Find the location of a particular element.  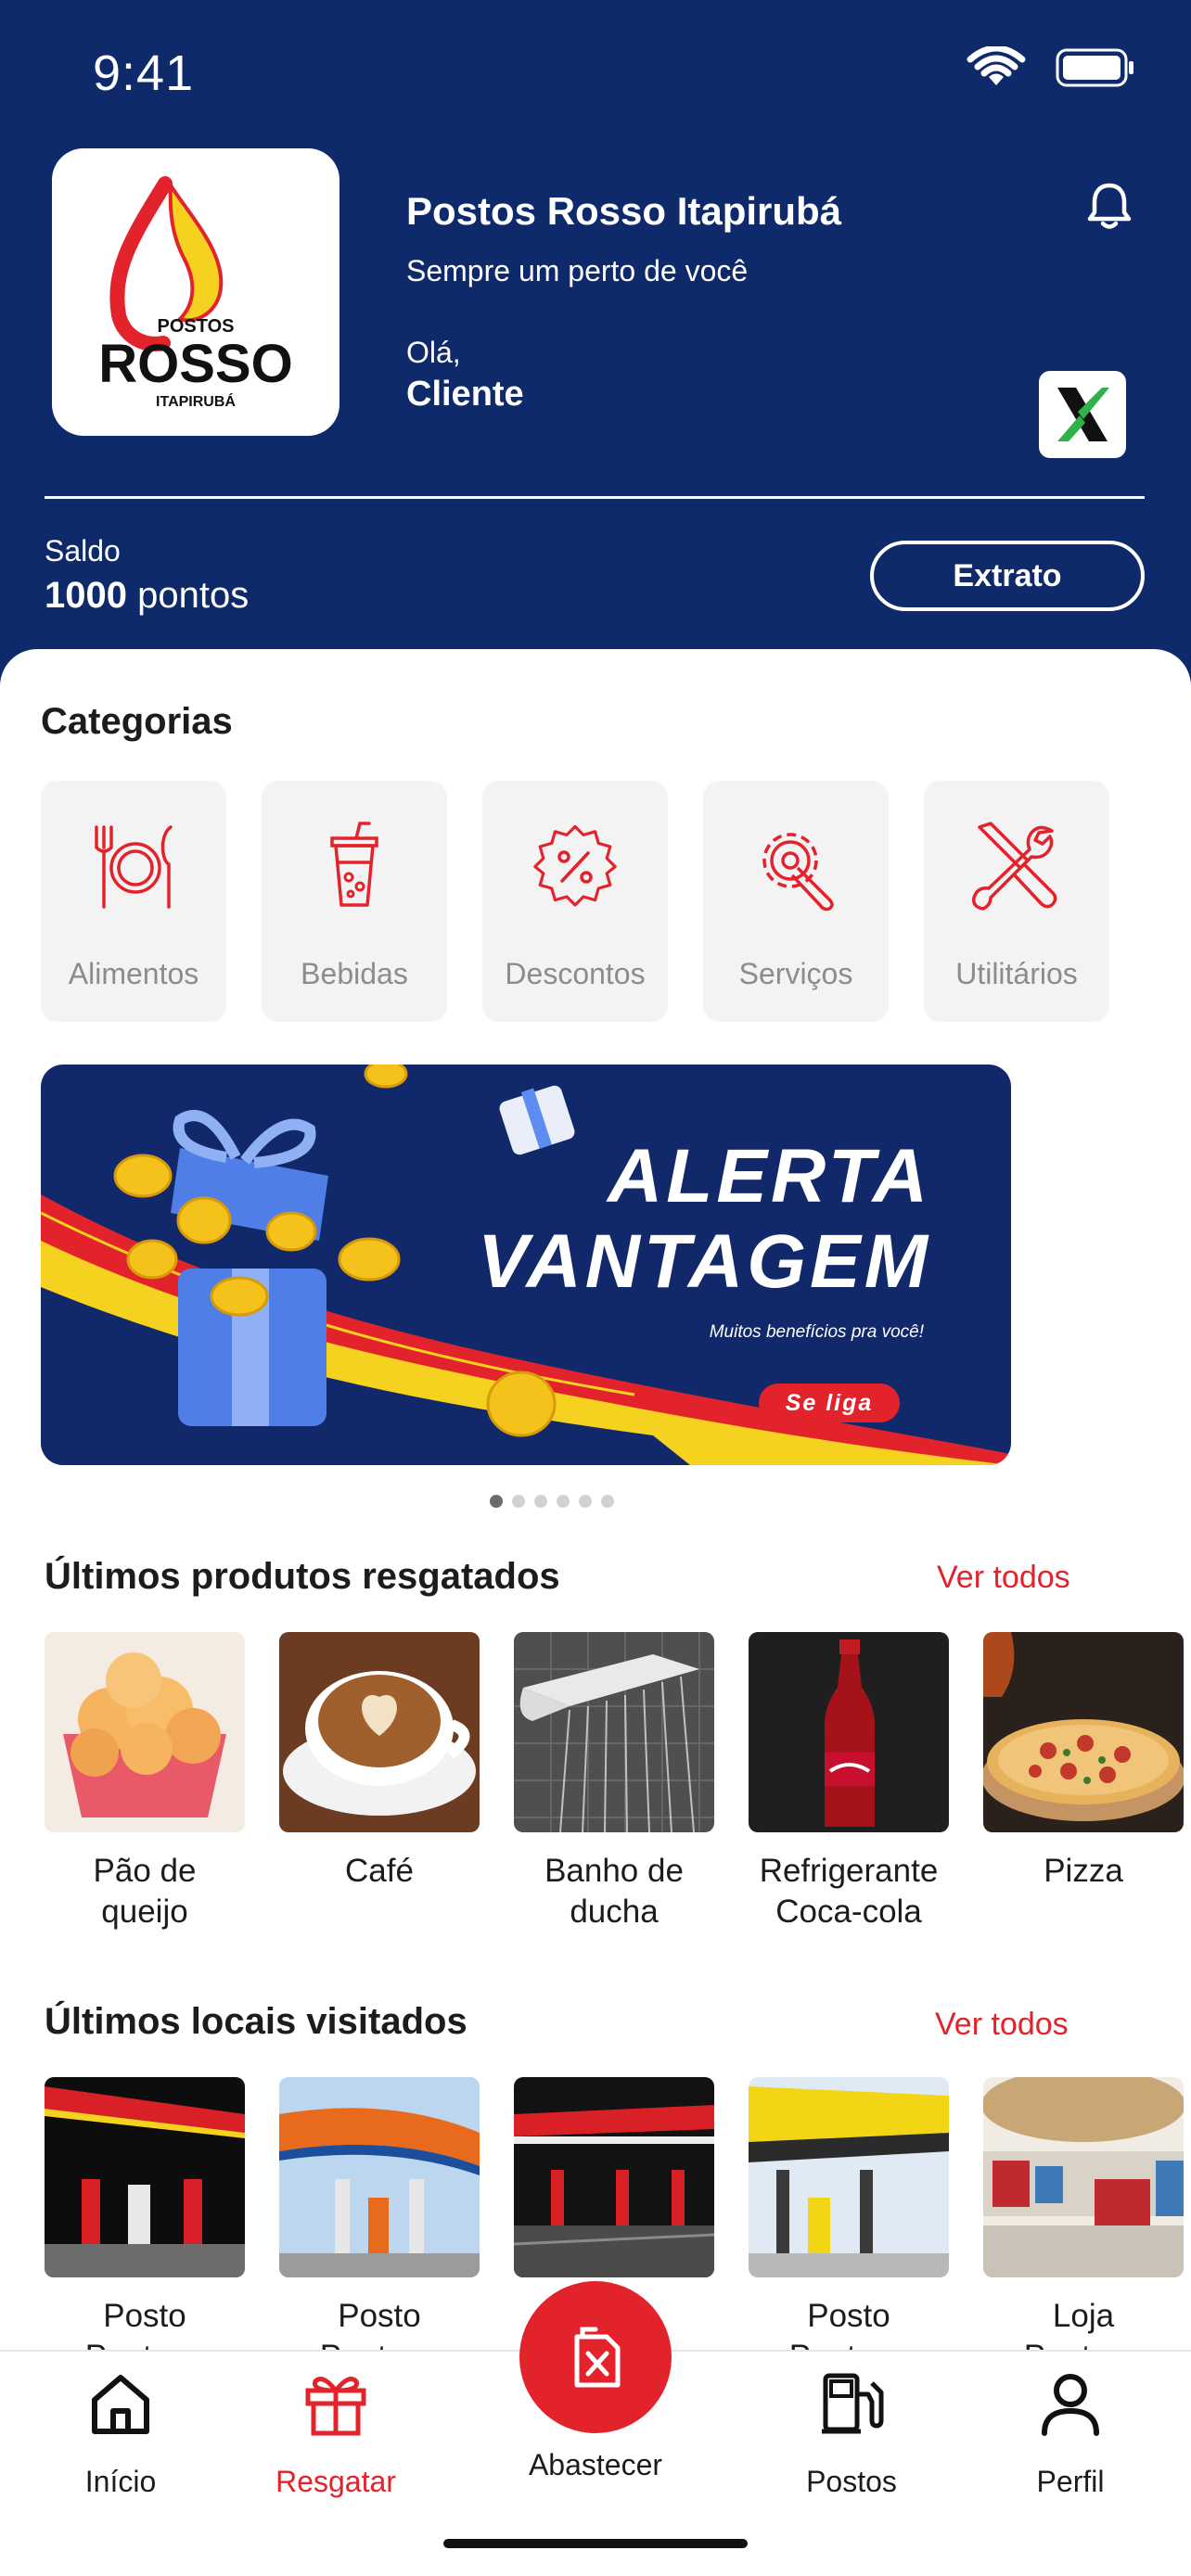

fuel-can-icon is located at coordinates (597, 2357).